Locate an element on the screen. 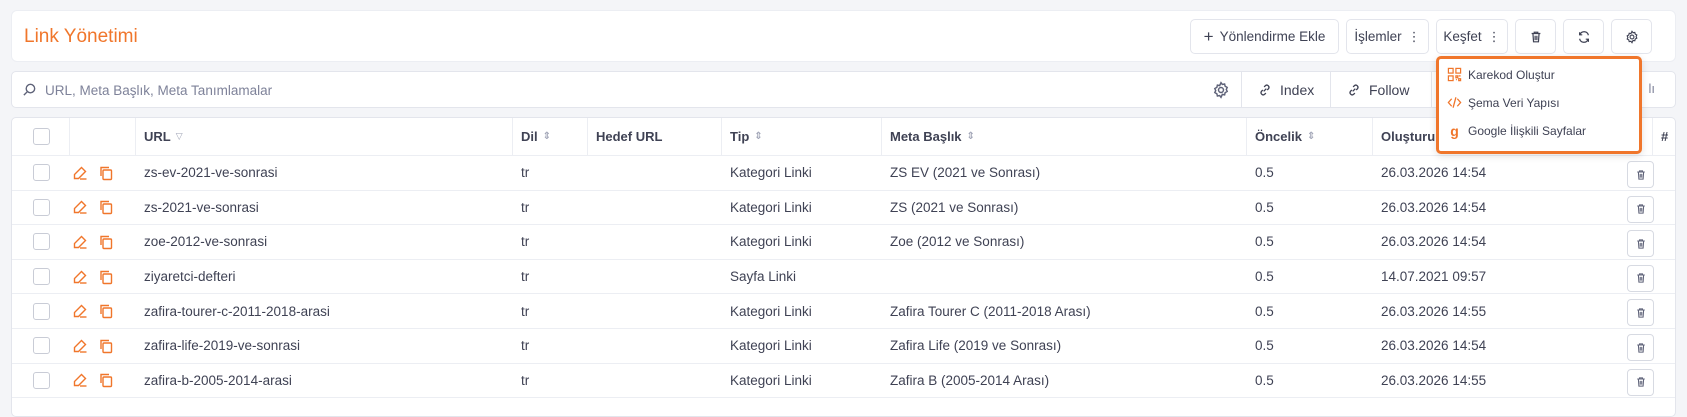  refresh-button is located at coordinates (1583, 36).